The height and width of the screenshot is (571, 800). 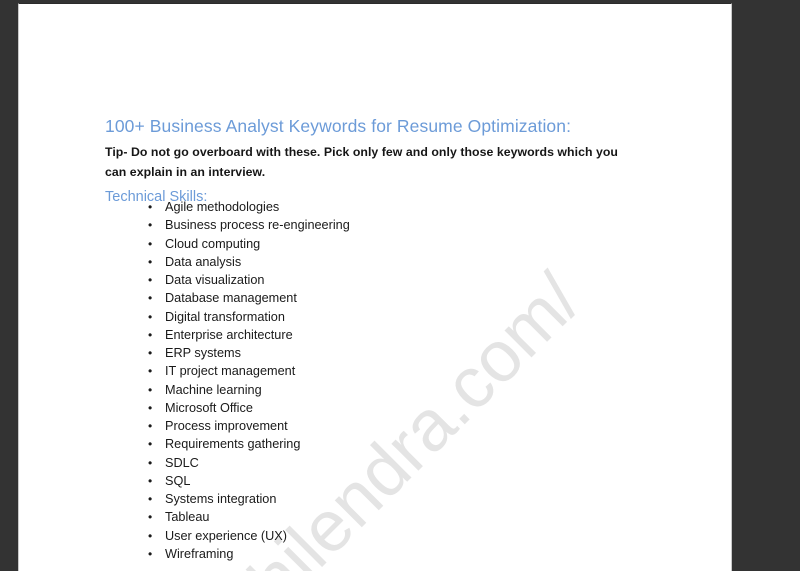 I want to click on list-item: • IT project management, so click(x=320, y=371).